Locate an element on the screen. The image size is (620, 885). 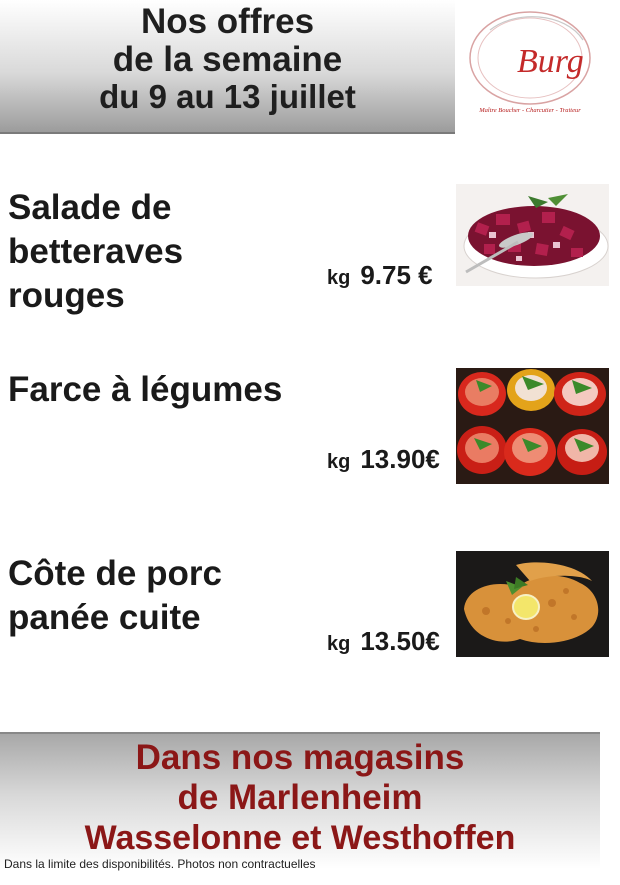
price-value: 13.90€ is located at coordinates (400, 459).